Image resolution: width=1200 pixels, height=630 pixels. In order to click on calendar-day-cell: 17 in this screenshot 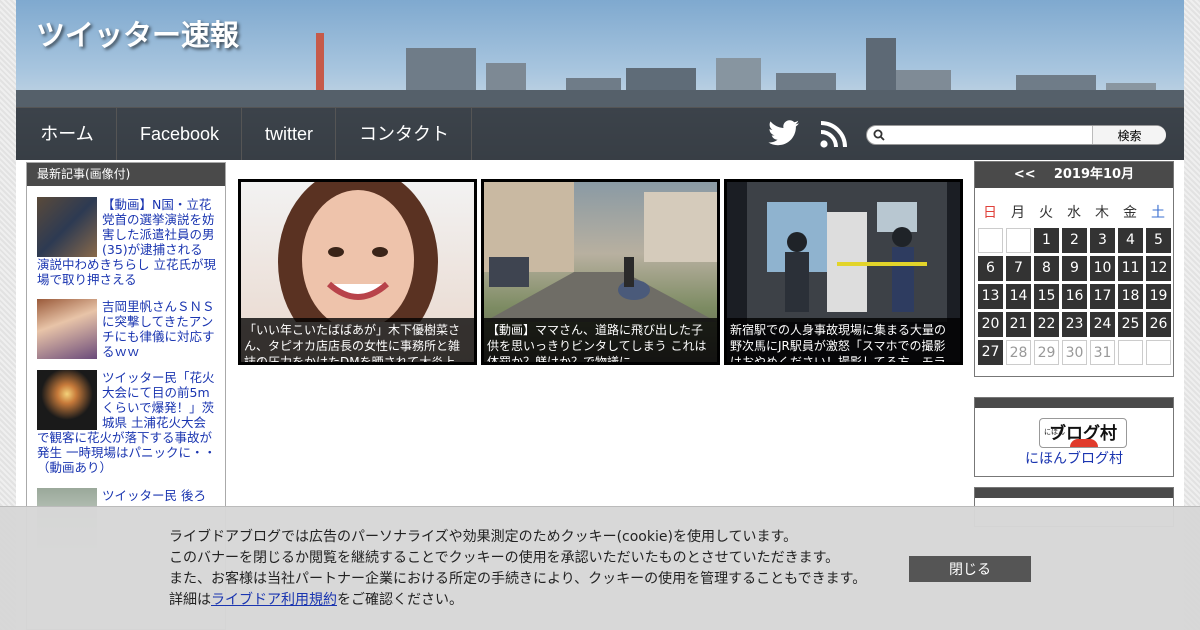, I will do `click(1102, 296)`.